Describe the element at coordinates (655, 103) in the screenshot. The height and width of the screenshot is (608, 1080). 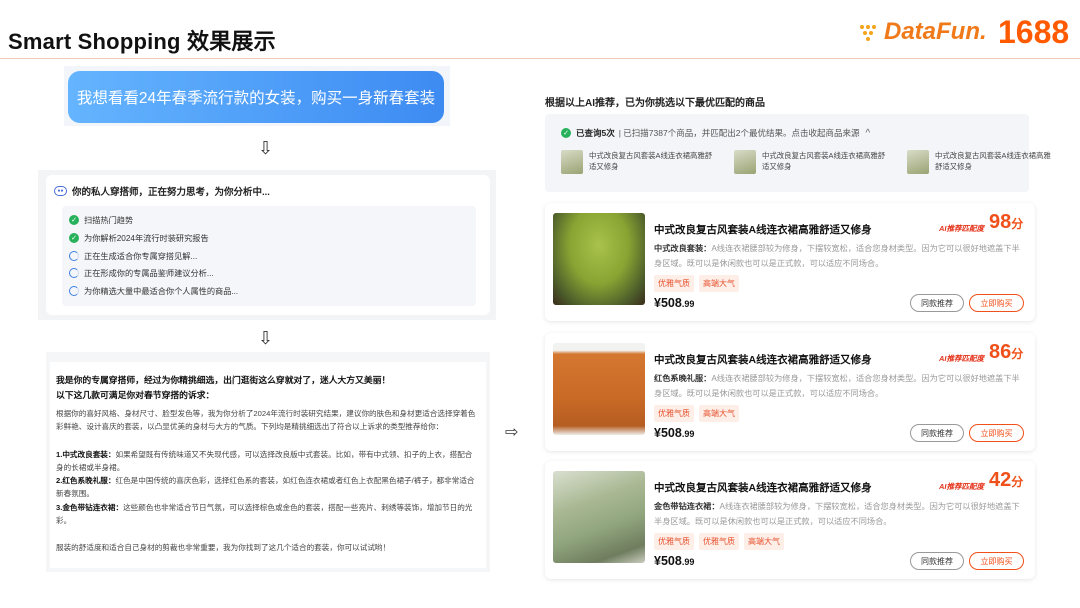
I see `recommend-heading: 根据以上AI推荐，已为你挑选以下最优匹配的商品` at that location.